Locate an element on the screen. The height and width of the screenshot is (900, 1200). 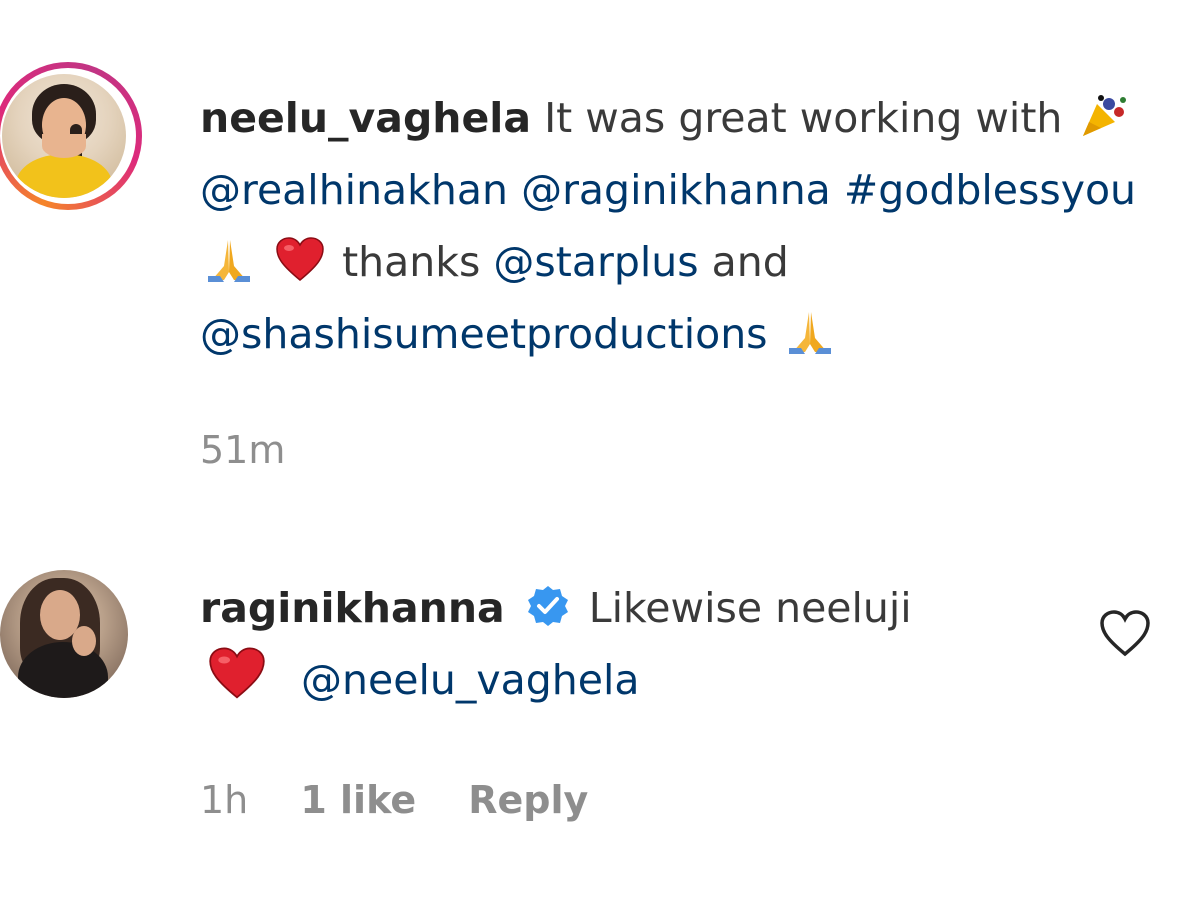
comment-meta: 1h 1 like Reply is located at coordinates (414, 800).